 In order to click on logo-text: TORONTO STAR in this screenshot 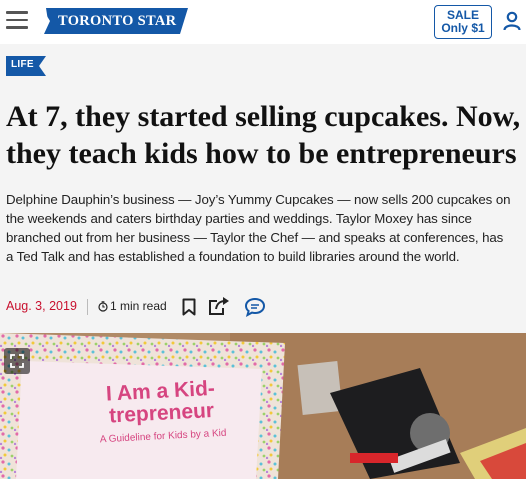, I will do `click(117, 21)`.